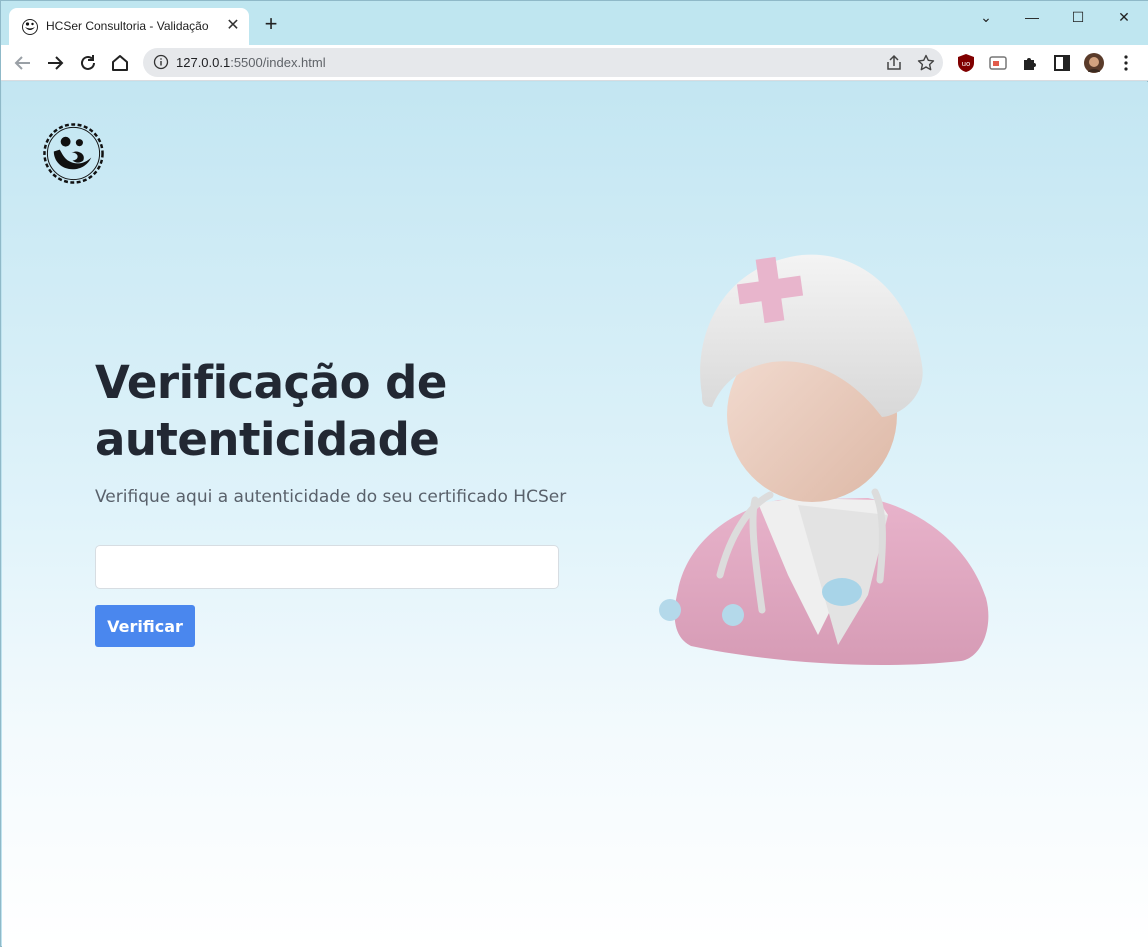 This screenshot has width=1148, height=947. Describe the element at coordinates (543, 62) in the screenshot. I see `address-bar: 127.0.0.1:5500/index.html` at that location.